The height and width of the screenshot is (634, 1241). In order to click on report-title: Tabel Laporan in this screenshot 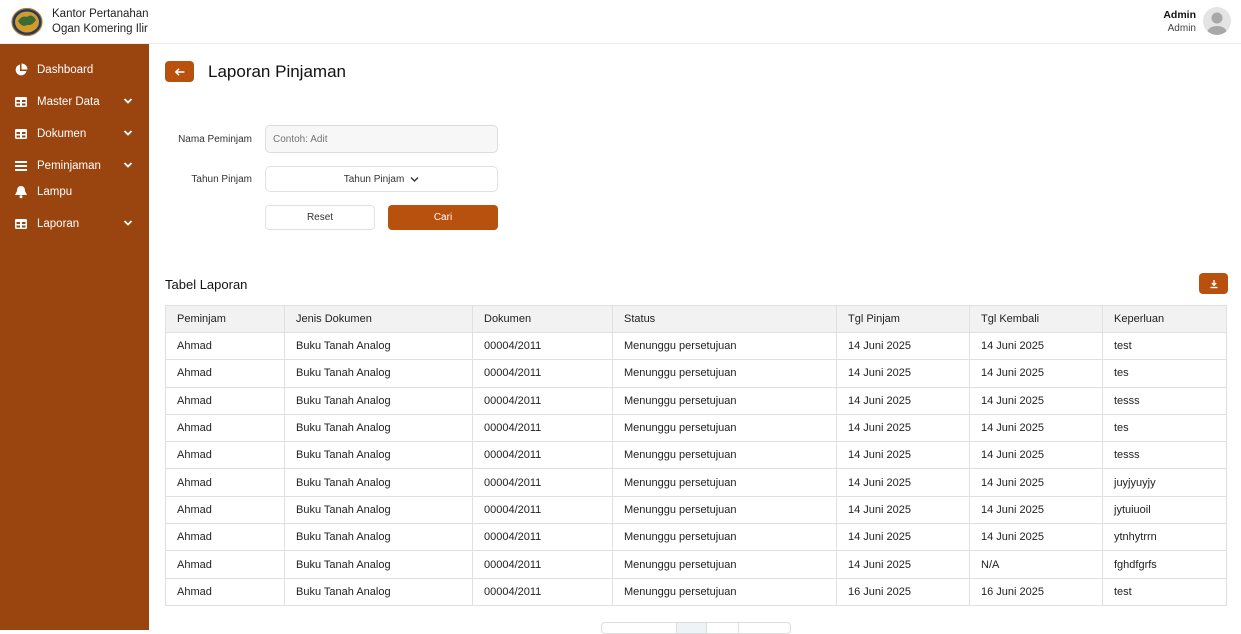, I will do `click(206, 284)`.